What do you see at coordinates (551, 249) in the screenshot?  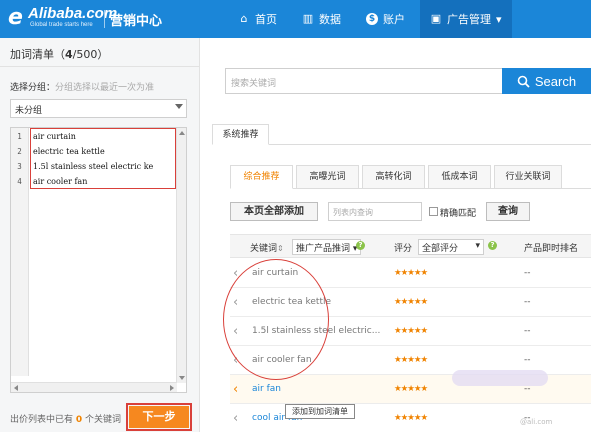 I see `column-rank: 产品即时排名` at bounding box center [551, 249].